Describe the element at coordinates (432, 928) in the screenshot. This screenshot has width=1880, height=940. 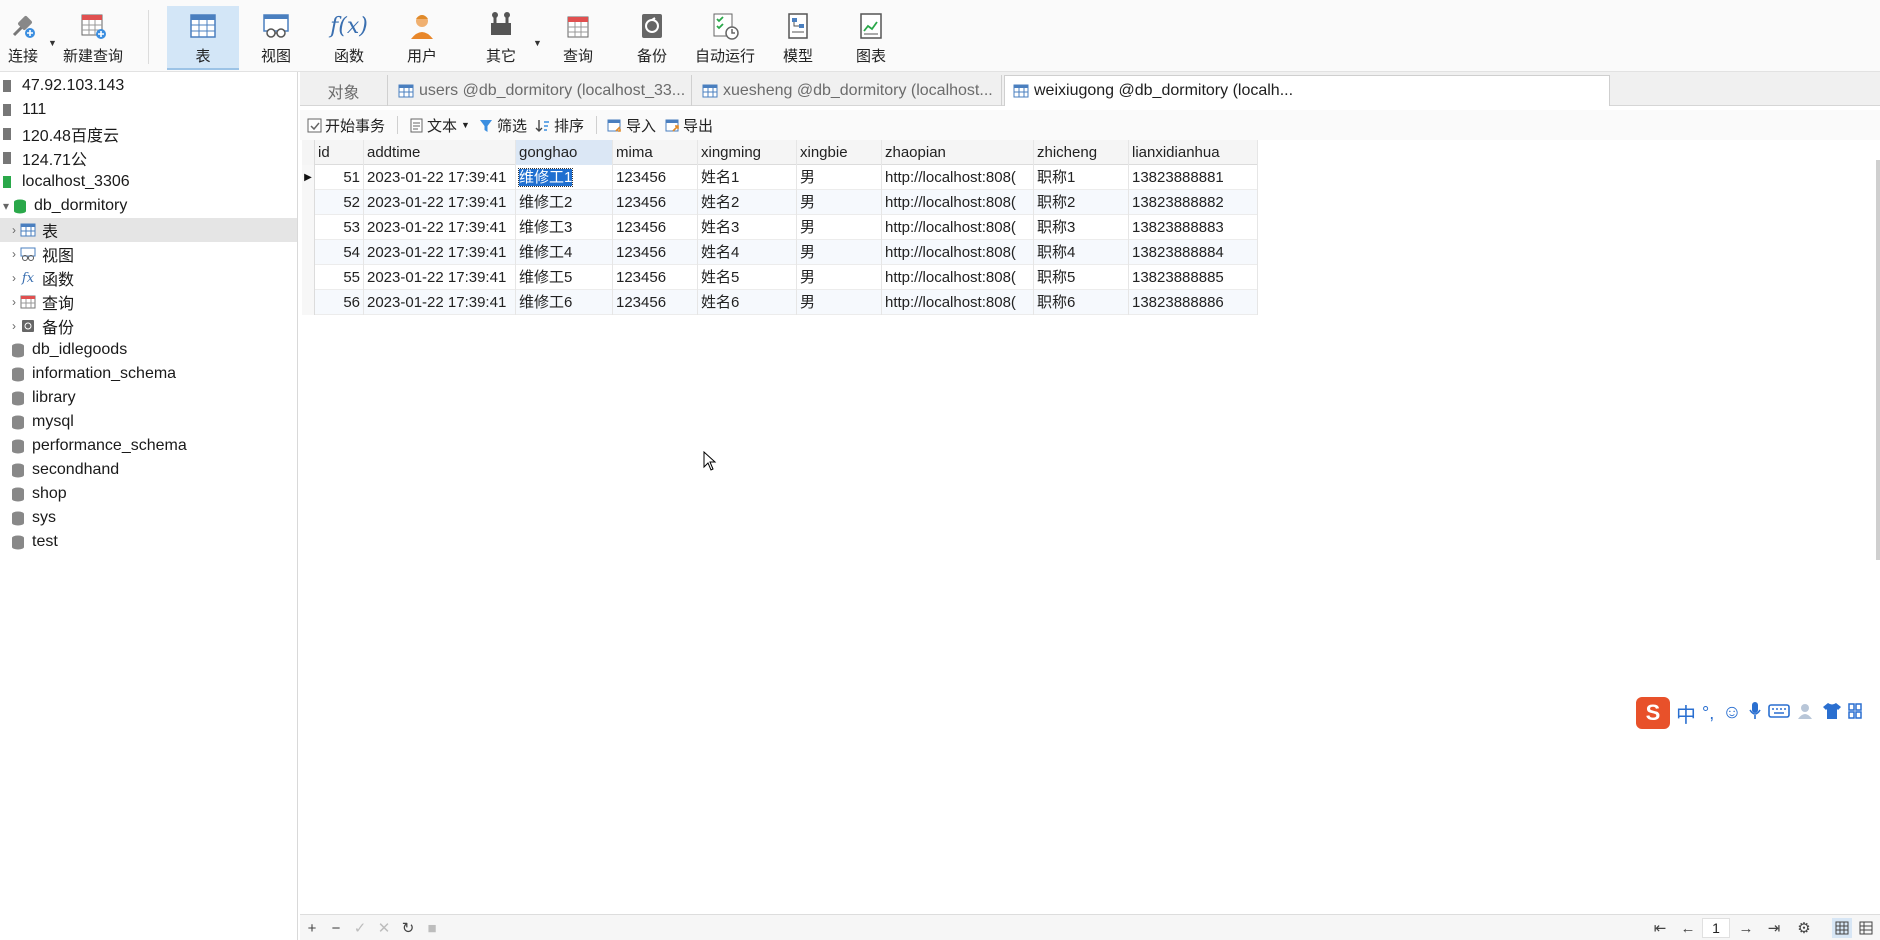
I see `stop-icon: ■` at that location.